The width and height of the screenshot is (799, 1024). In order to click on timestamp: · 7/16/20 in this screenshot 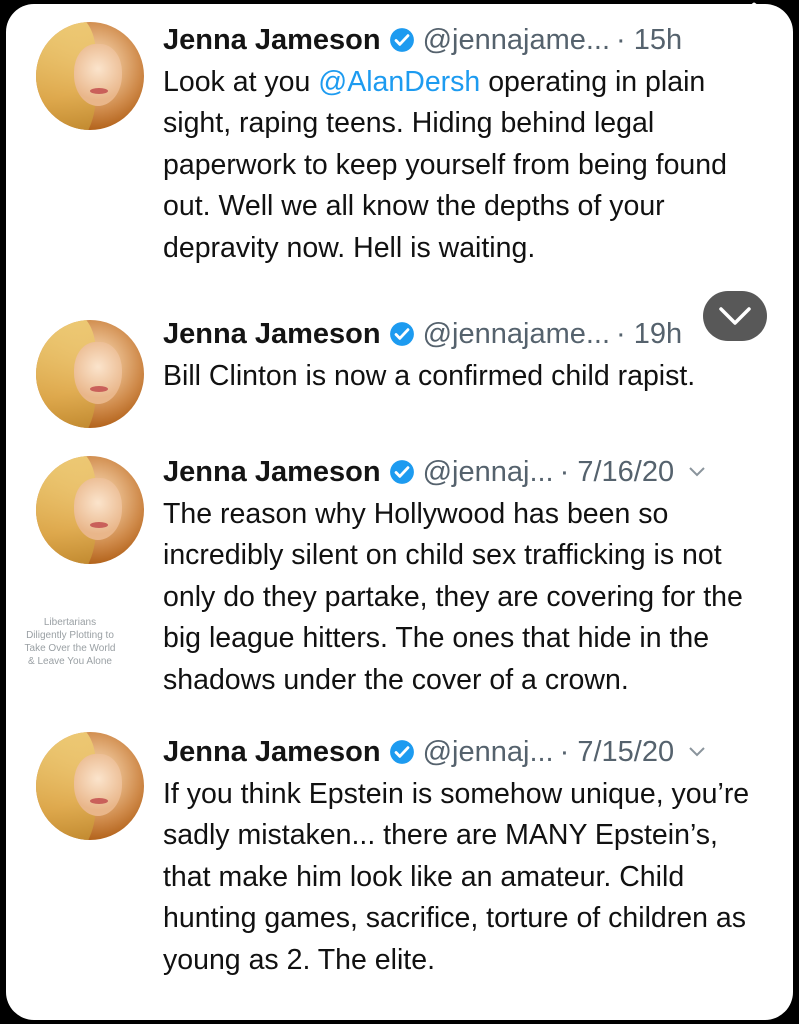, I will do `click(617, 472)`.